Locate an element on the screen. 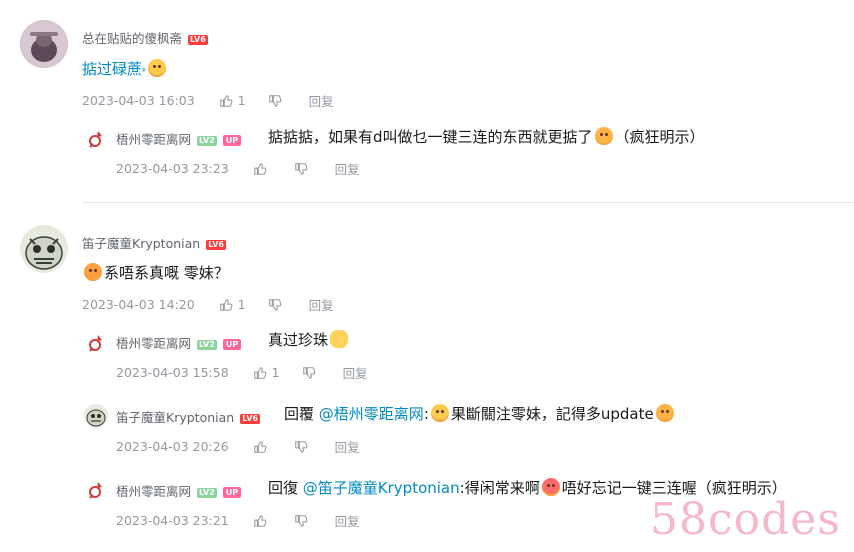 This screenshot has height=552, width=854. reply-time: 2023-04-03 23:23 is located at coordinates (172, 168).